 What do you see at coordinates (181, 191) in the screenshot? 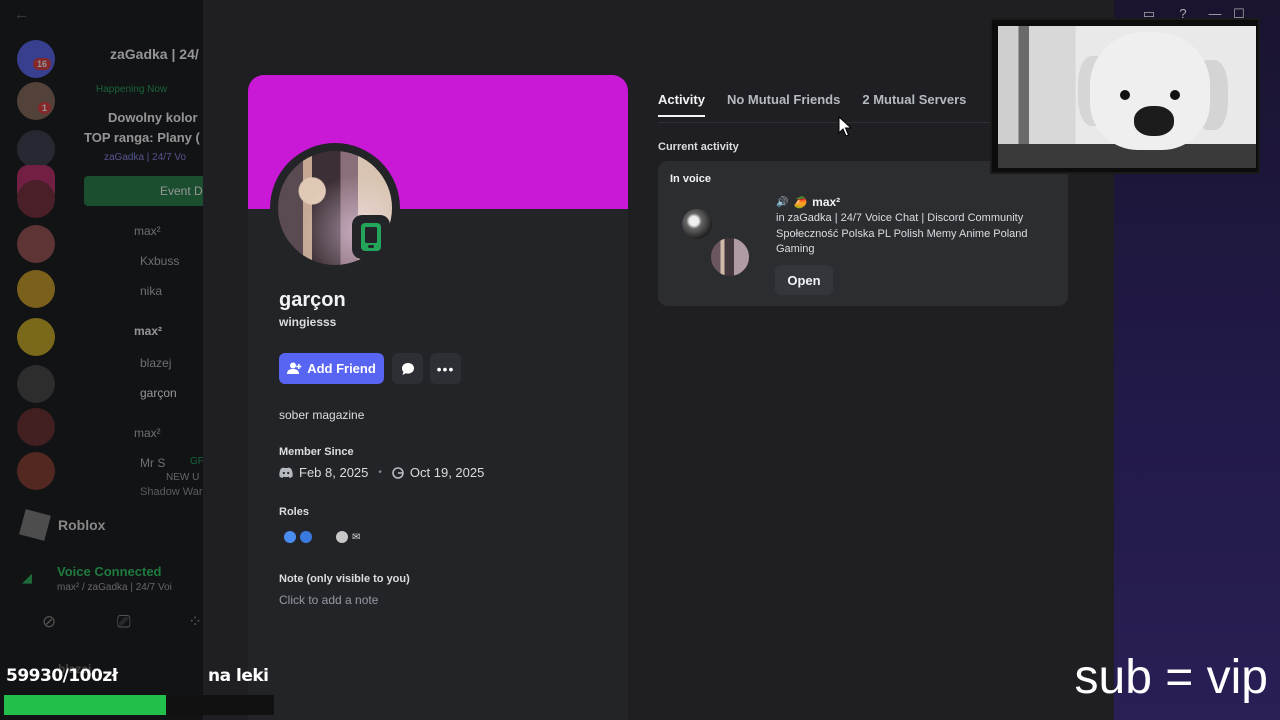
I see `event-button-label: Event D` at bounding box center [181, 191].